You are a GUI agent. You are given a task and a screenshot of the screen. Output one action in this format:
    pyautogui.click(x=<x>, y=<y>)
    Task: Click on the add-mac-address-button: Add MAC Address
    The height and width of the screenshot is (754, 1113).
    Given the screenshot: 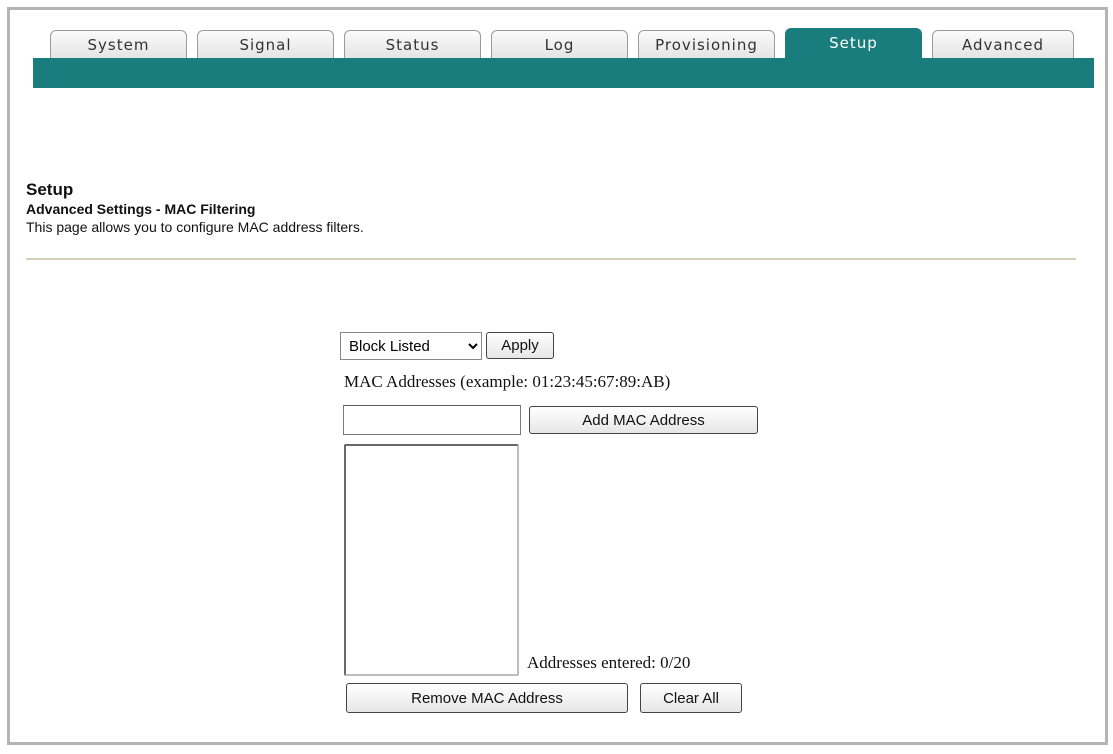 What is the action you would take?
    pyautogui.click(x=643, y=420)
    